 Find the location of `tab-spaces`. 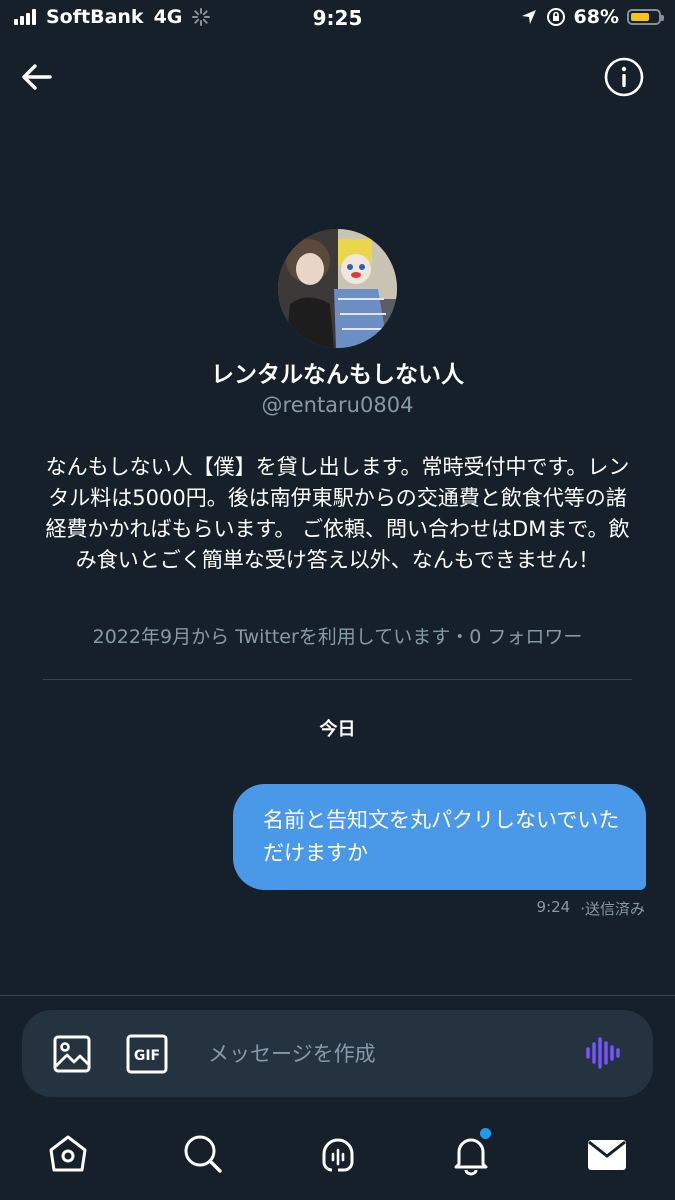

tab-spaces is located at coordinates (338, 1154).